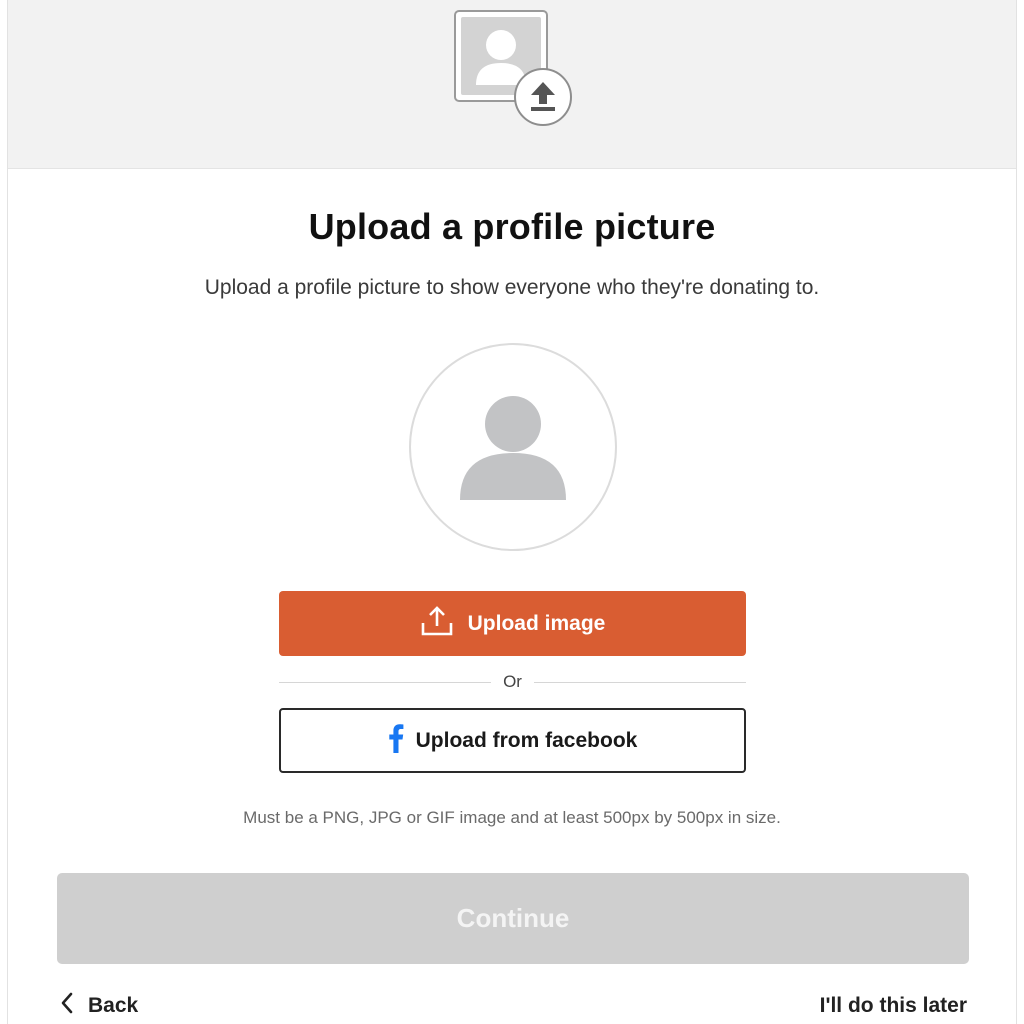  What do you see at coordinates (437, 624) in the screenshot?
I see `upload-icon` at bounding box center [437, 624].